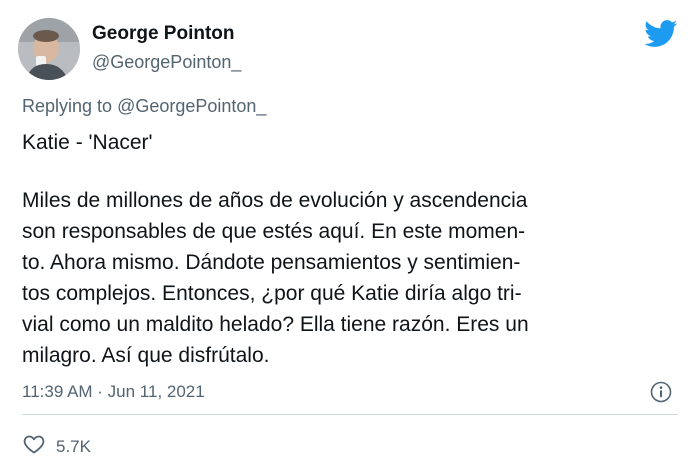 This screenshot has height=472, width=700. I want to click on reply-mention-link: @GeorgePointon_, so click(191, 106).